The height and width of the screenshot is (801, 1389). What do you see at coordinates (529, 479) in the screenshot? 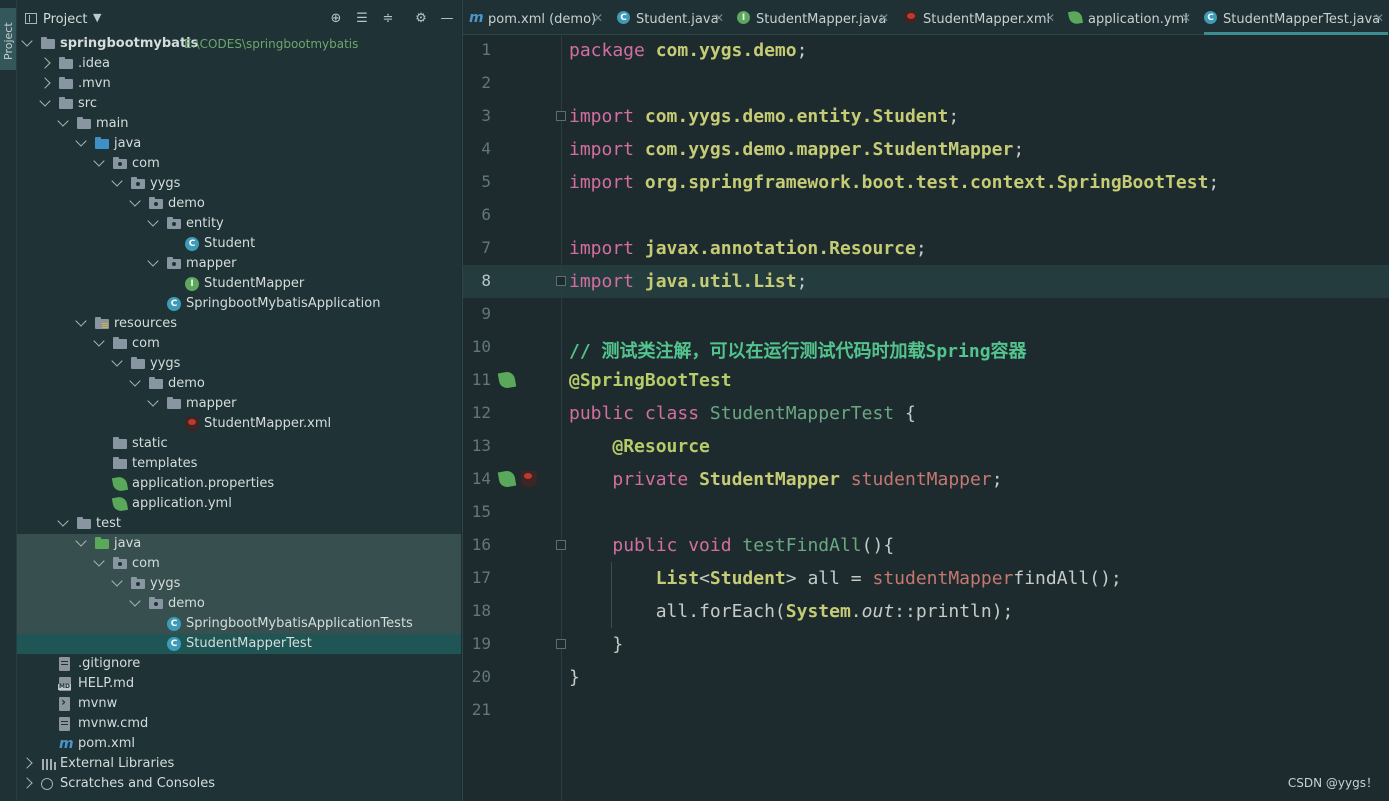
I see `mybatis-navigate-gutter-icon` at bounding box center [529, 479].